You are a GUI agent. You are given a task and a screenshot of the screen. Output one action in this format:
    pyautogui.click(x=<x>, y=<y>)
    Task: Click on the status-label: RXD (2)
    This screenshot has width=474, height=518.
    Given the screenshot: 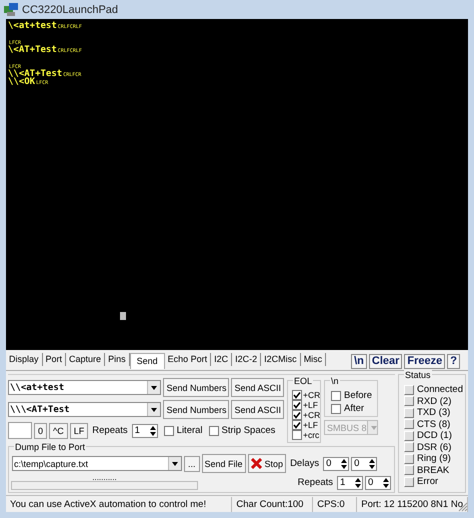 What is the action you would take?
    pyautogui.click(x=434, y=401)
    